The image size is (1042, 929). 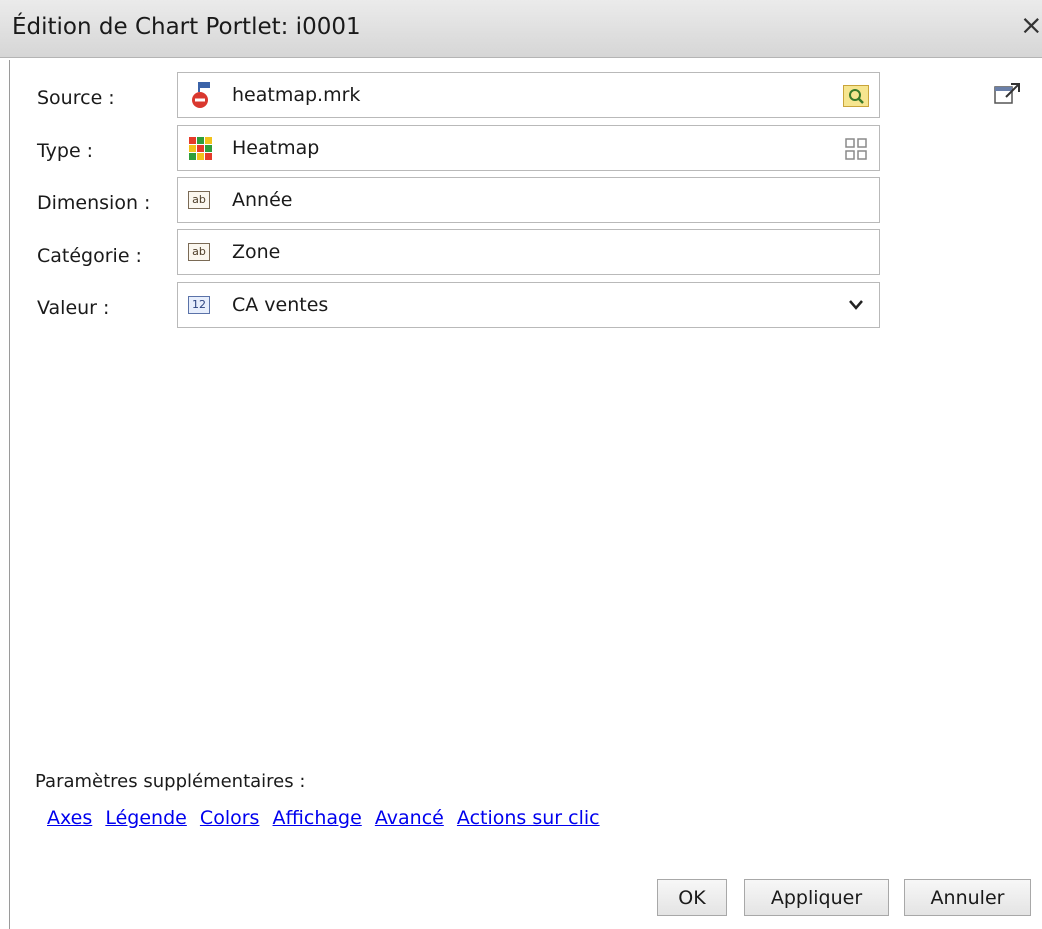 What do you see at coordinates (89, 256) in the screenshot?
I see `category-label: Catégorie :` at bounding box center [89, 256].